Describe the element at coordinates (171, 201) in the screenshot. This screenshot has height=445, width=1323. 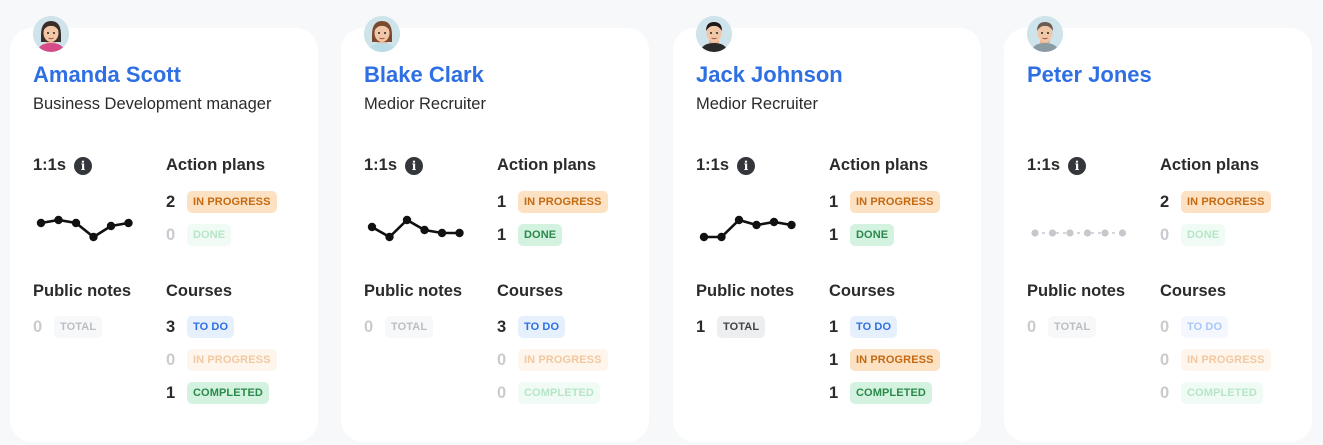
I see `count: 2` at that location.